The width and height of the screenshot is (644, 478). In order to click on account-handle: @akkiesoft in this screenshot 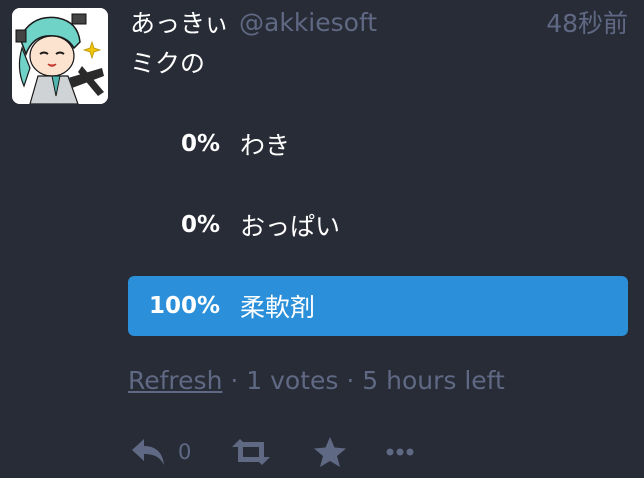, I will do `click(308, 22)`.